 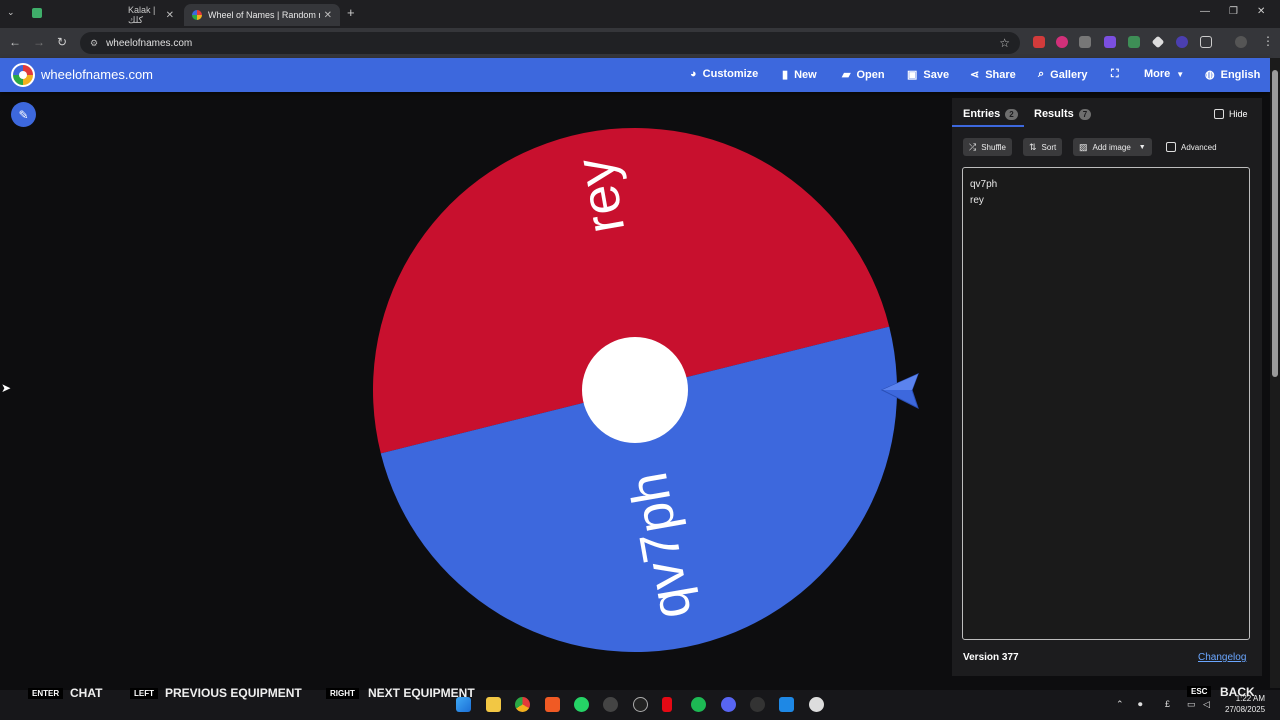 What do you see at coordinates (1206, 704) in the screenshot?
I see `volume-icon: ◁` at bounding box center [1206, 704].